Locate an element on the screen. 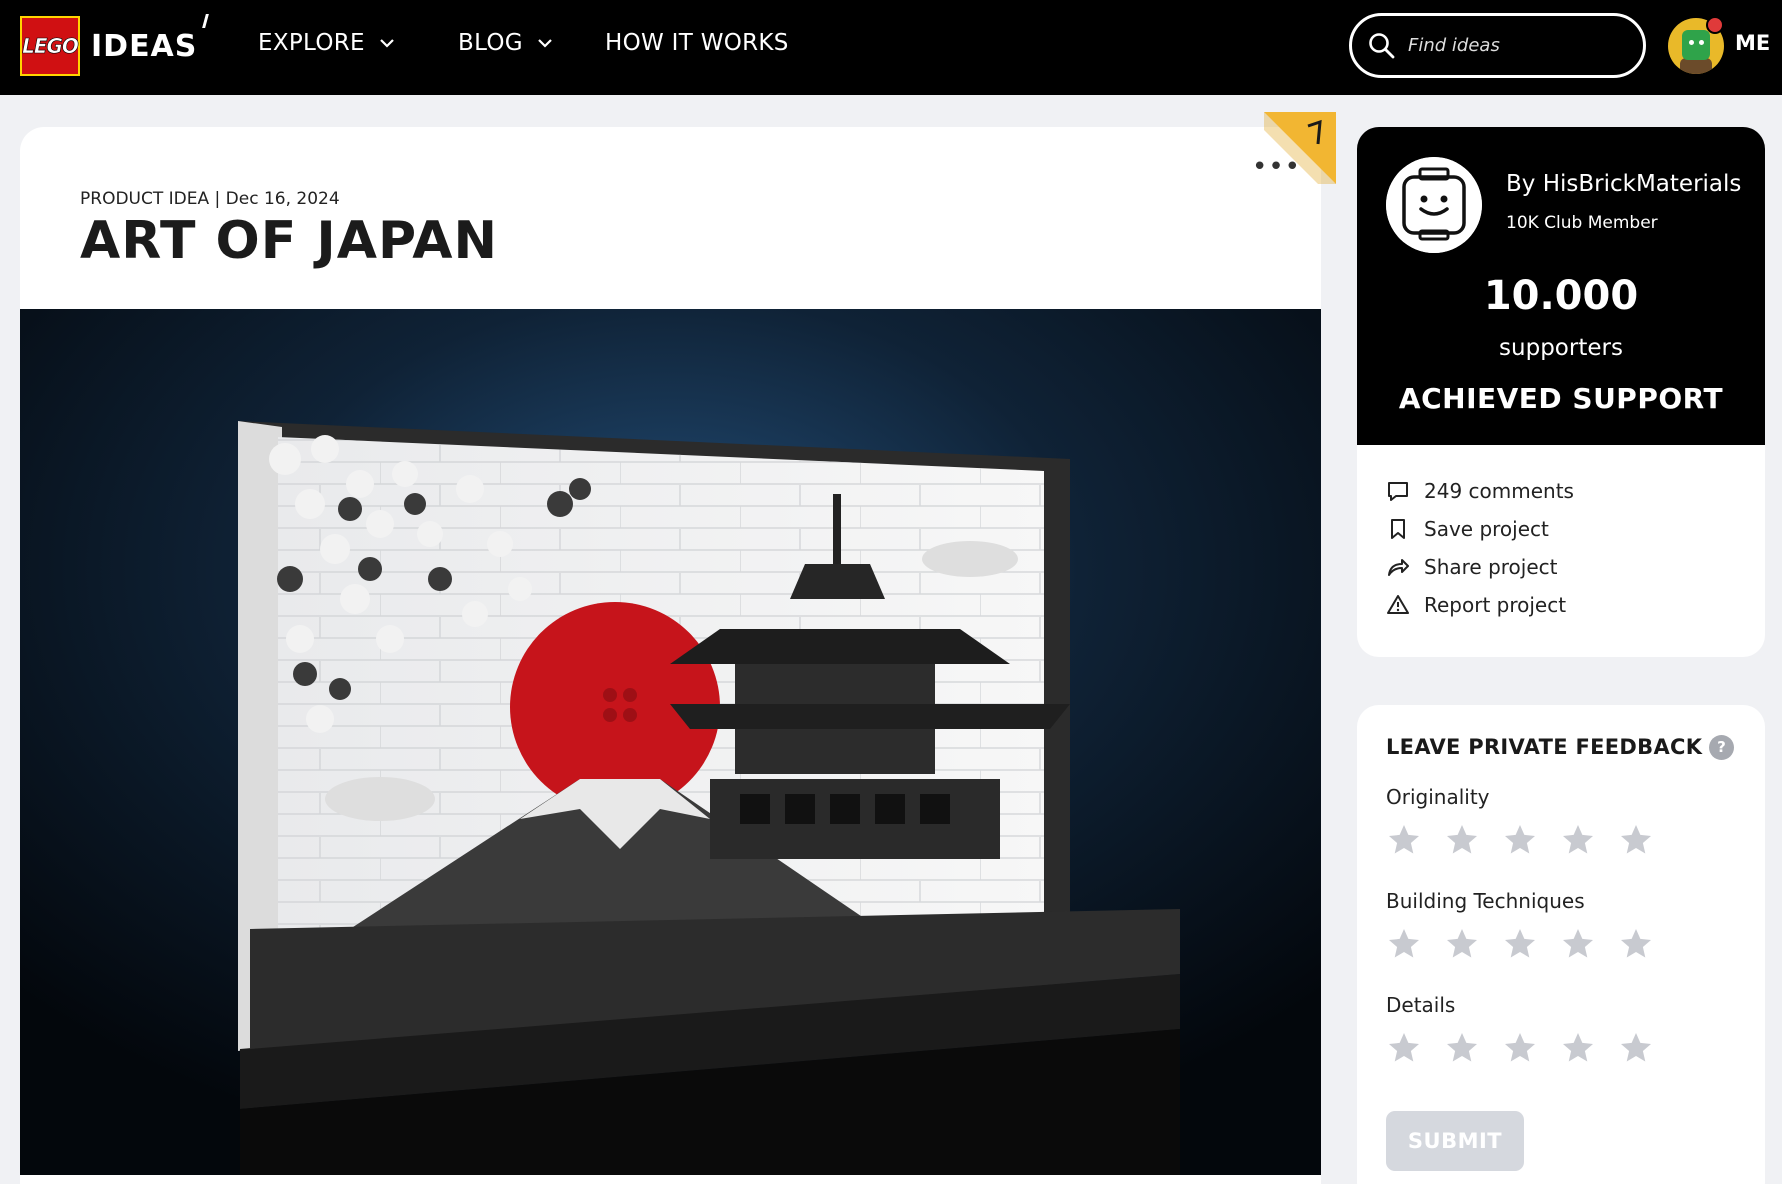 This screenshot has height=1184, width=1782. search-input is located at coordinates (1518, 45).